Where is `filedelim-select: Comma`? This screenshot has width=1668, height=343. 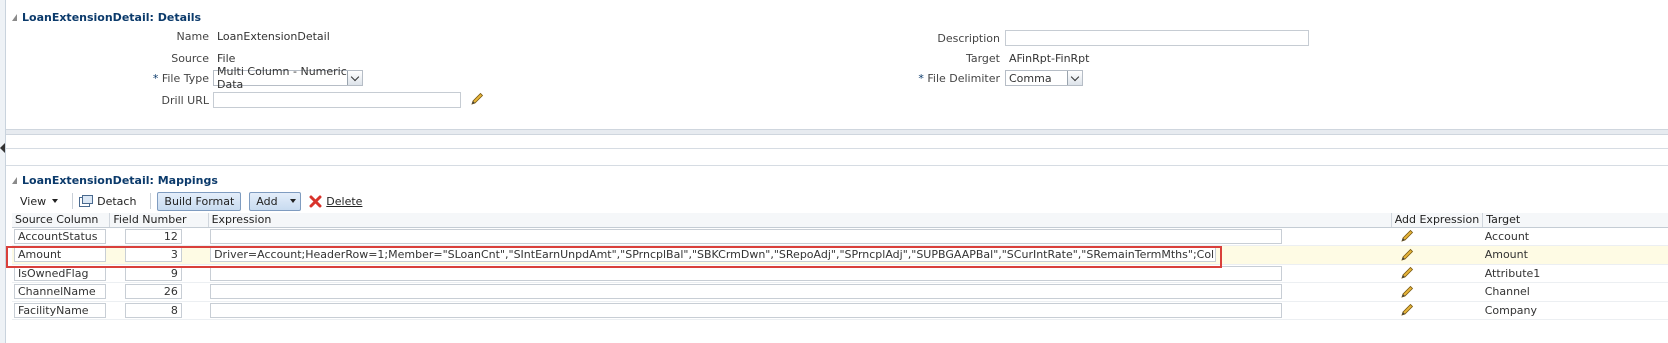
filedelim-select: Comma is located at coordinates (1044, 78).